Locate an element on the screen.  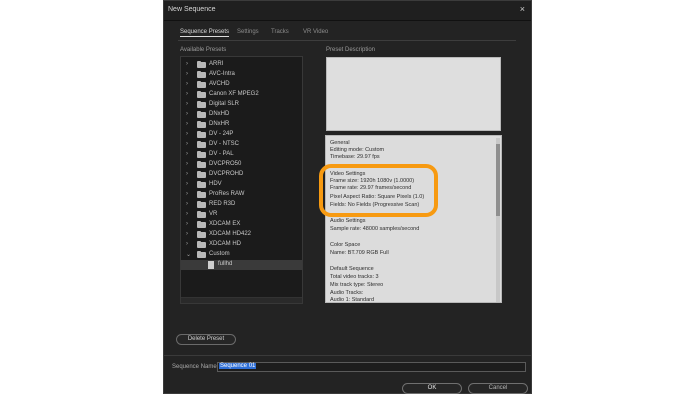
tab-settings: Settings is located at coordinates (248, 32).